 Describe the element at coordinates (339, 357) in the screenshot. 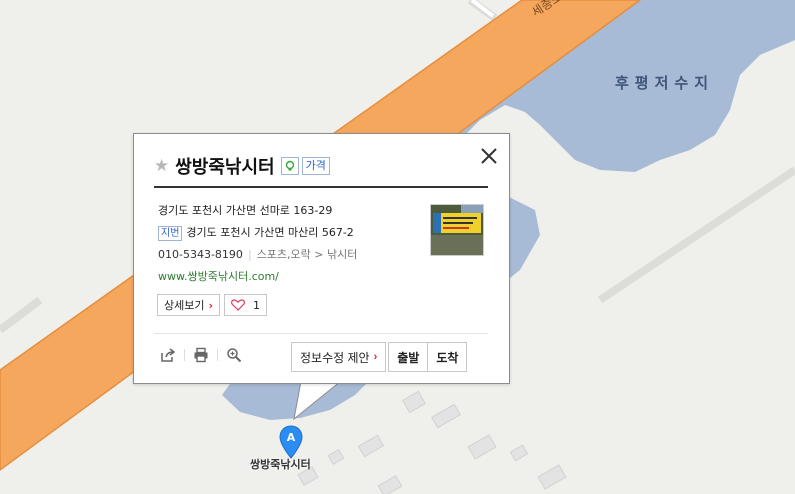

I see `suggest-edit-button: 정보수정 제안 ›` at that location.